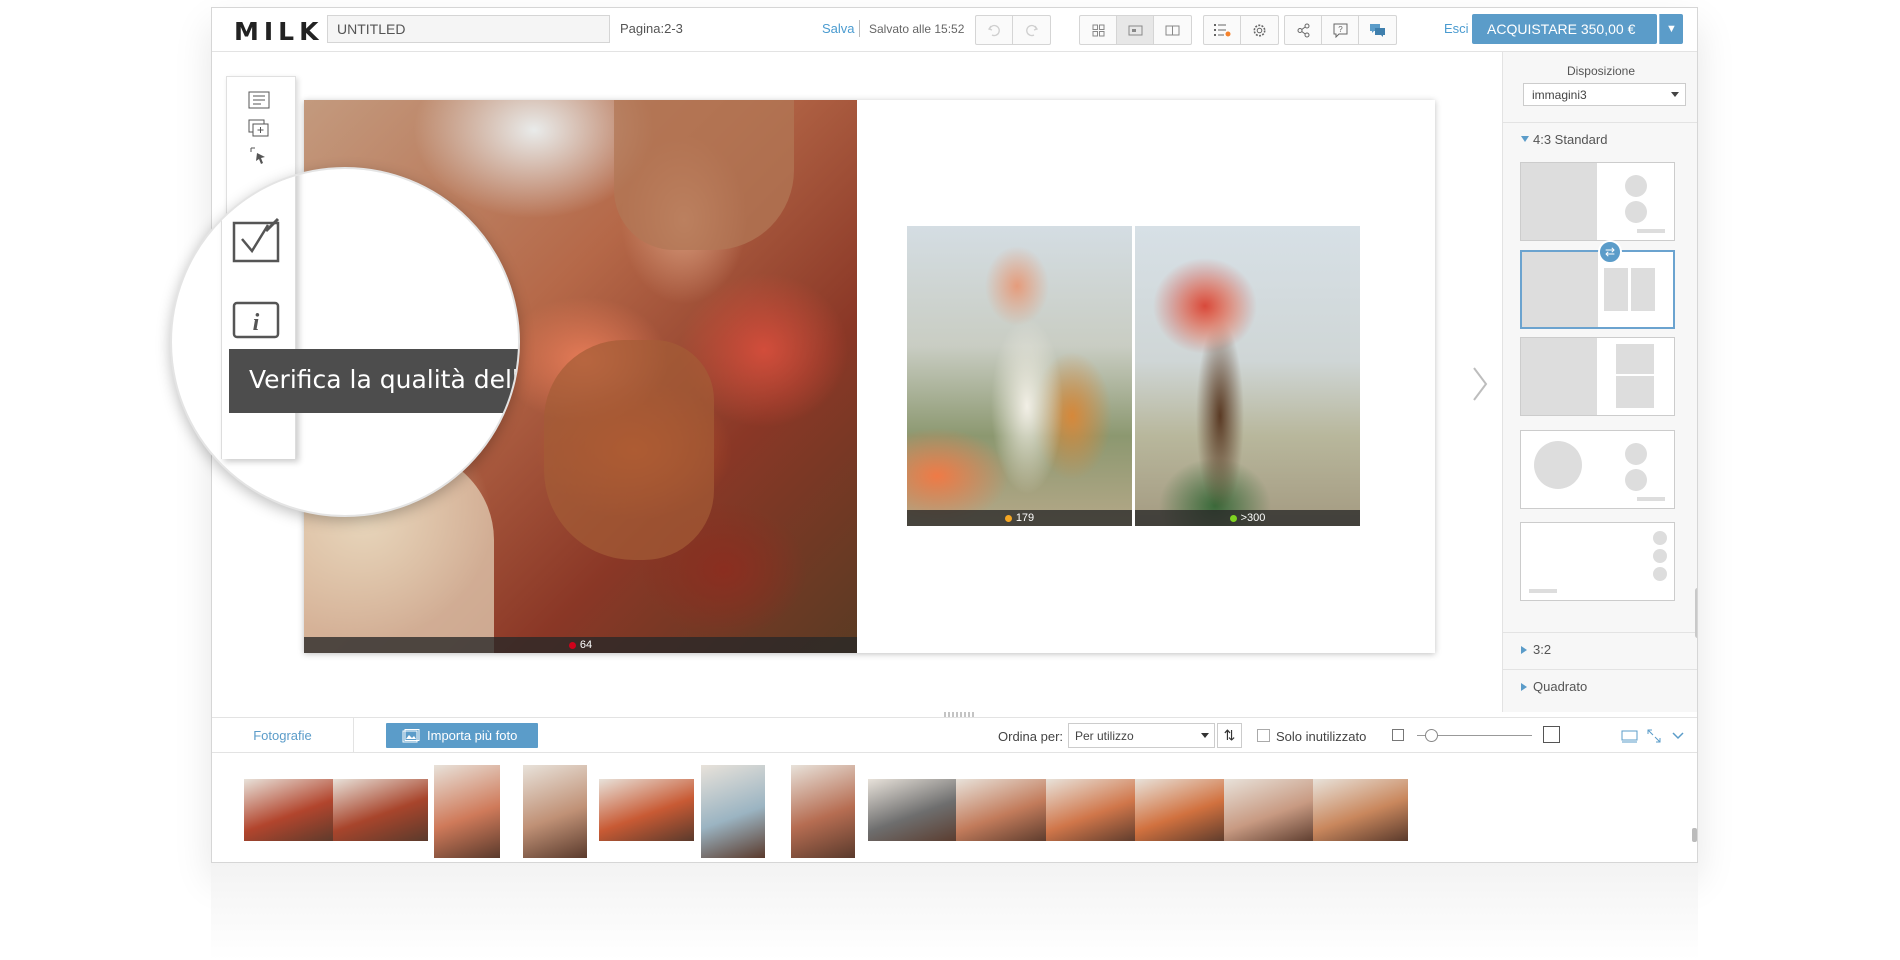  I want to click on zoom-slider-handle, so click(1431, 735).